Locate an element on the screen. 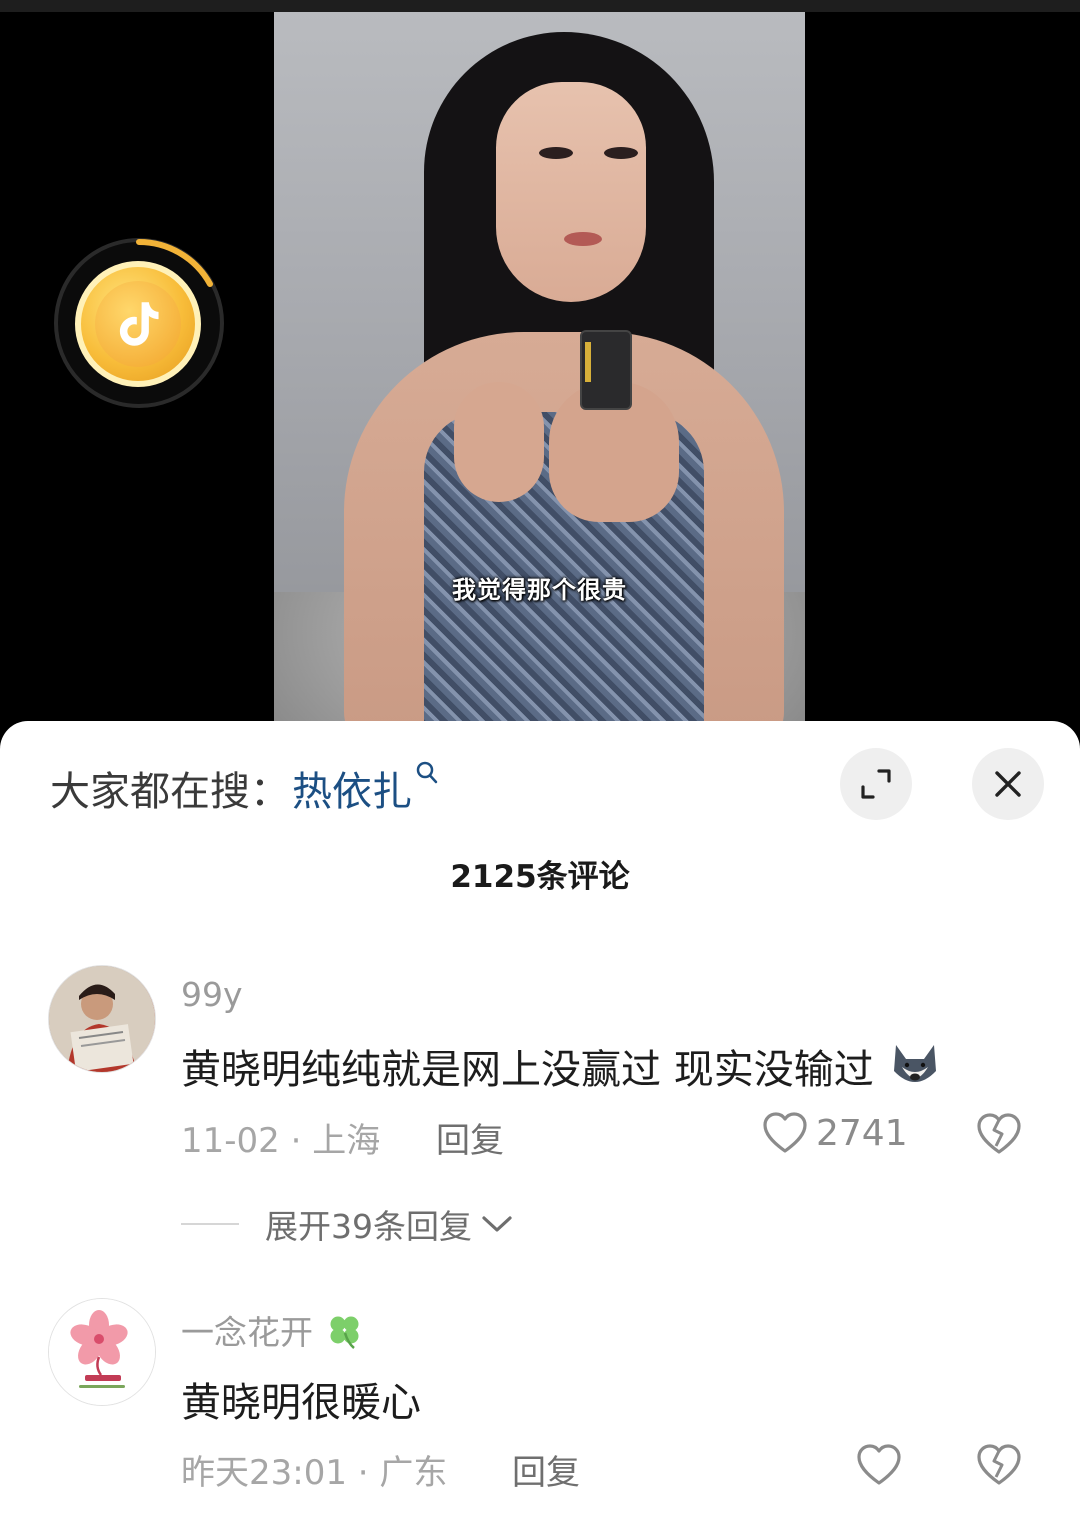 This screenshot has width=1080, height=1532. comment-location: 广东 is located at coordinates (413, 1473).